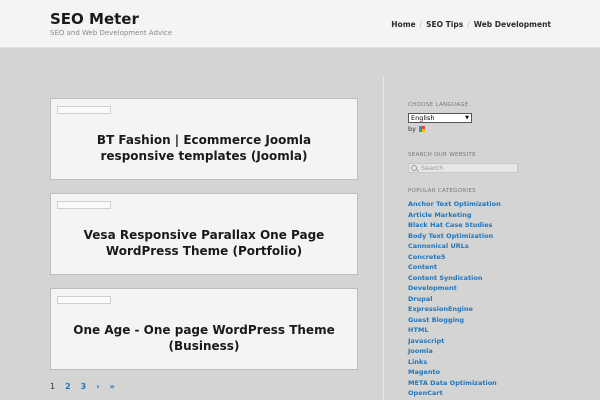  Describe the element at coordinates (454, 204) in the screenshot. I see `category-link: Anchor Text Optimization` at that location.